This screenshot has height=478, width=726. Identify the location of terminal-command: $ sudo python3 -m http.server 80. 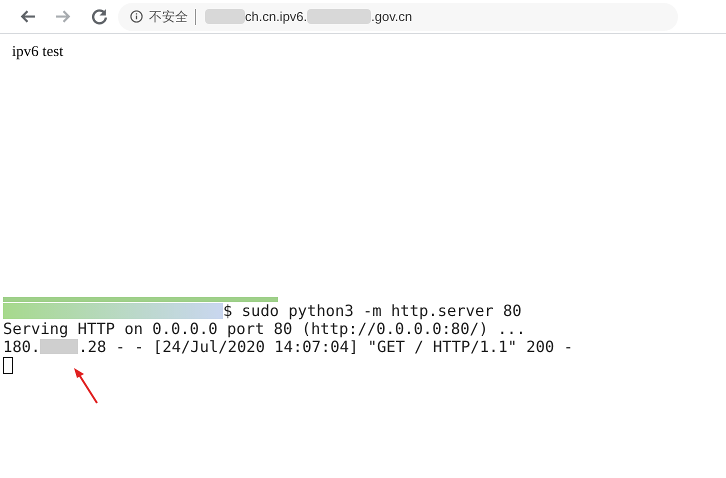
(372, 311).